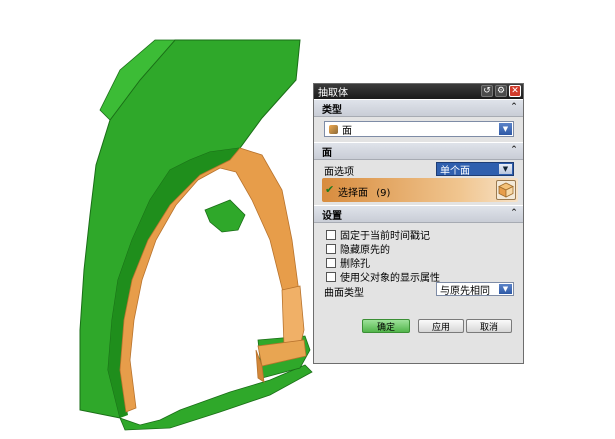  I want to click on face-type-icon, so click(333, 129).